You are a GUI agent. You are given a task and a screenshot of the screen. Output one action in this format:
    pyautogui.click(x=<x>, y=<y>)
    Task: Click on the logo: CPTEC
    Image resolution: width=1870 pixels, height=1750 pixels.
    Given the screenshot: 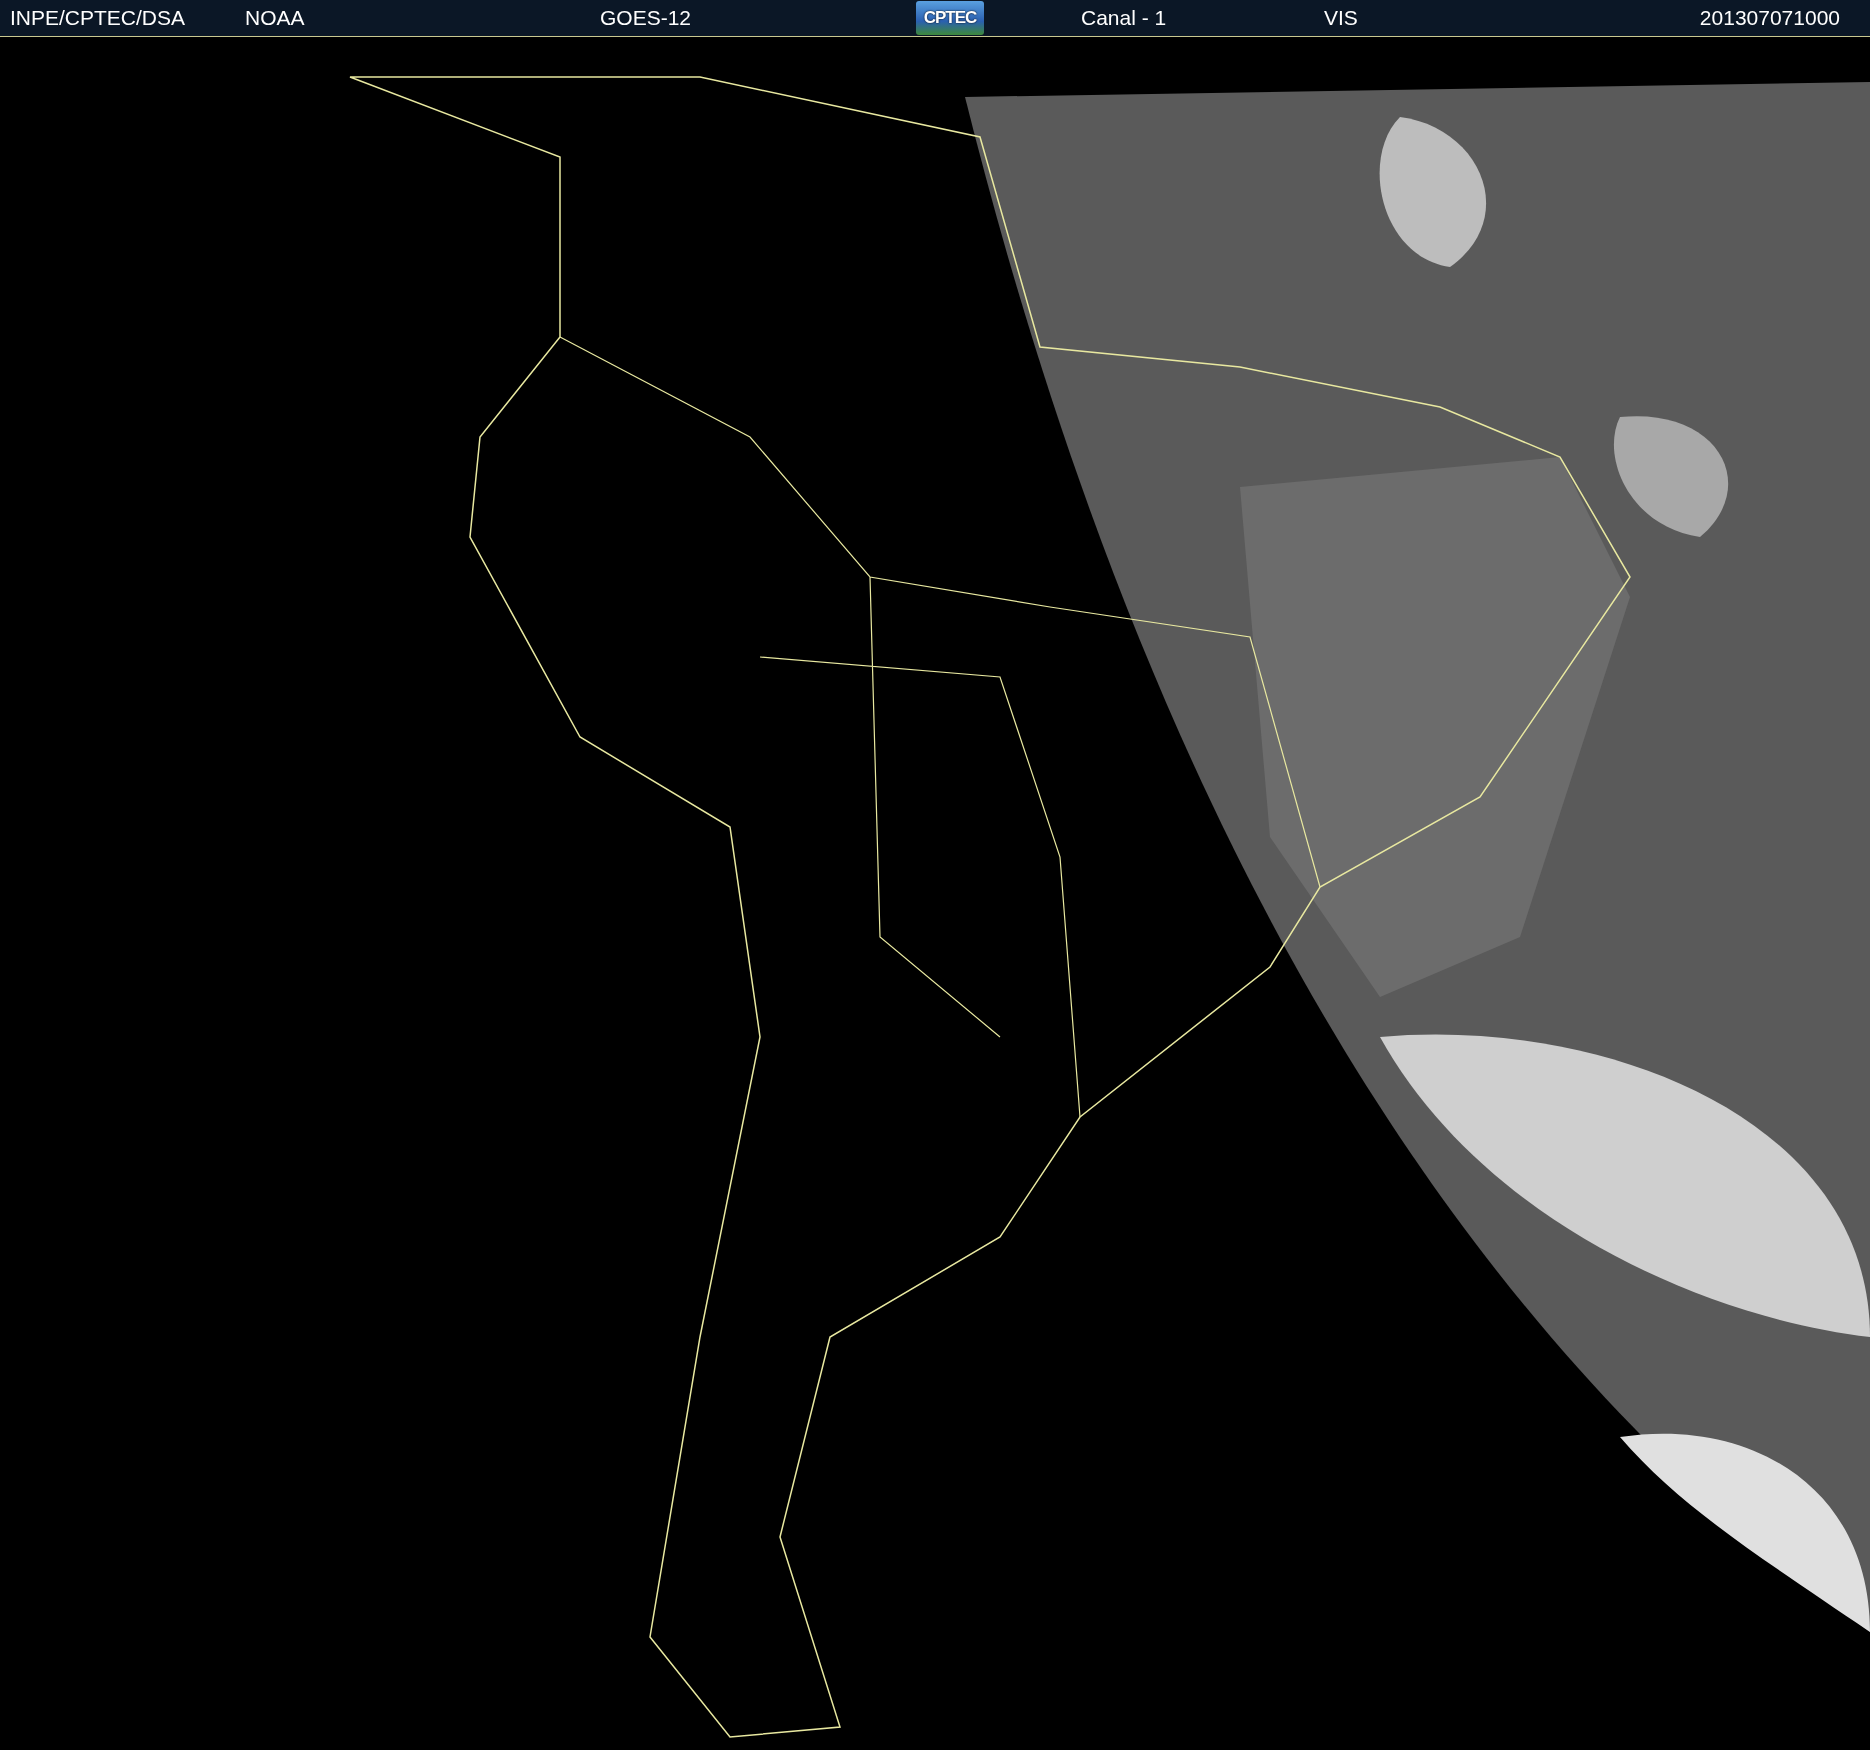 What is the action you would take?
    pyautogui.click(x=950, y=18)
    